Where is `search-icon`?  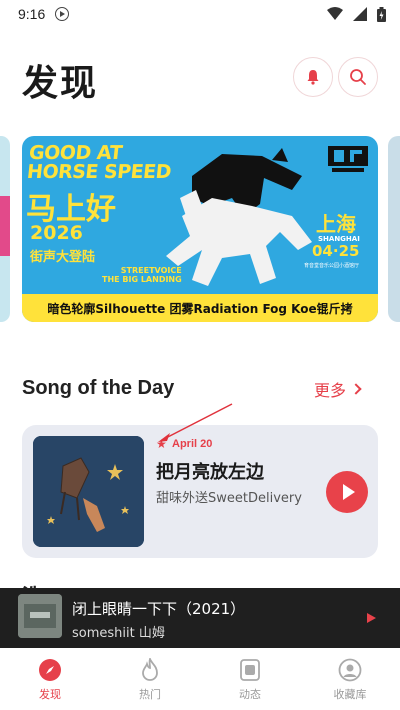 search-icon is located at coordinates (358, 77).